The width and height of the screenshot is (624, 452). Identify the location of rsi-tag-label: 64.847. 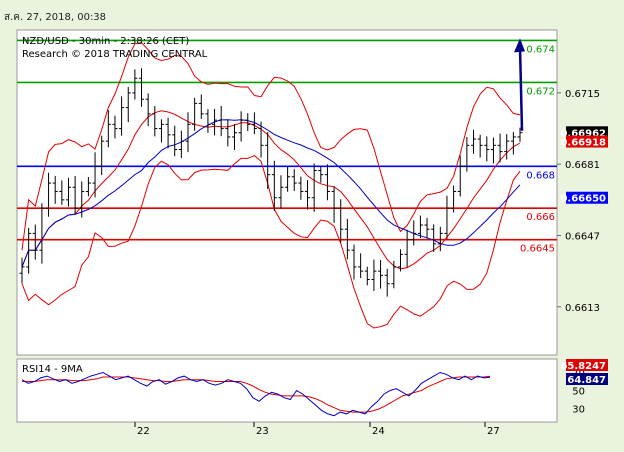
(586, 380).